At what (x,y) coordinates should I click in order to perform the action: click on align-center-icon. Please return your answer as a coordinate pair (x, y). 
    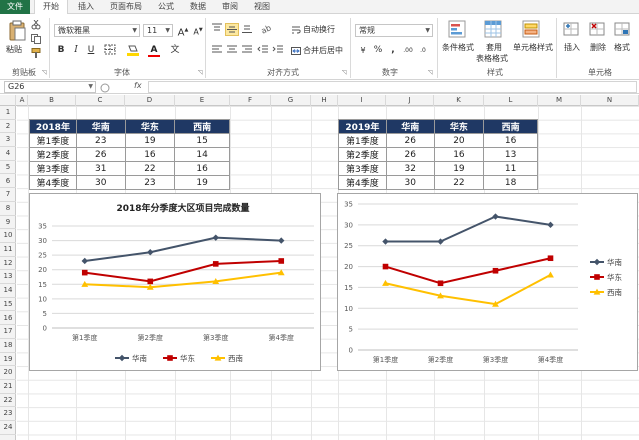
    Looking at the image, I should click on (232, 50).